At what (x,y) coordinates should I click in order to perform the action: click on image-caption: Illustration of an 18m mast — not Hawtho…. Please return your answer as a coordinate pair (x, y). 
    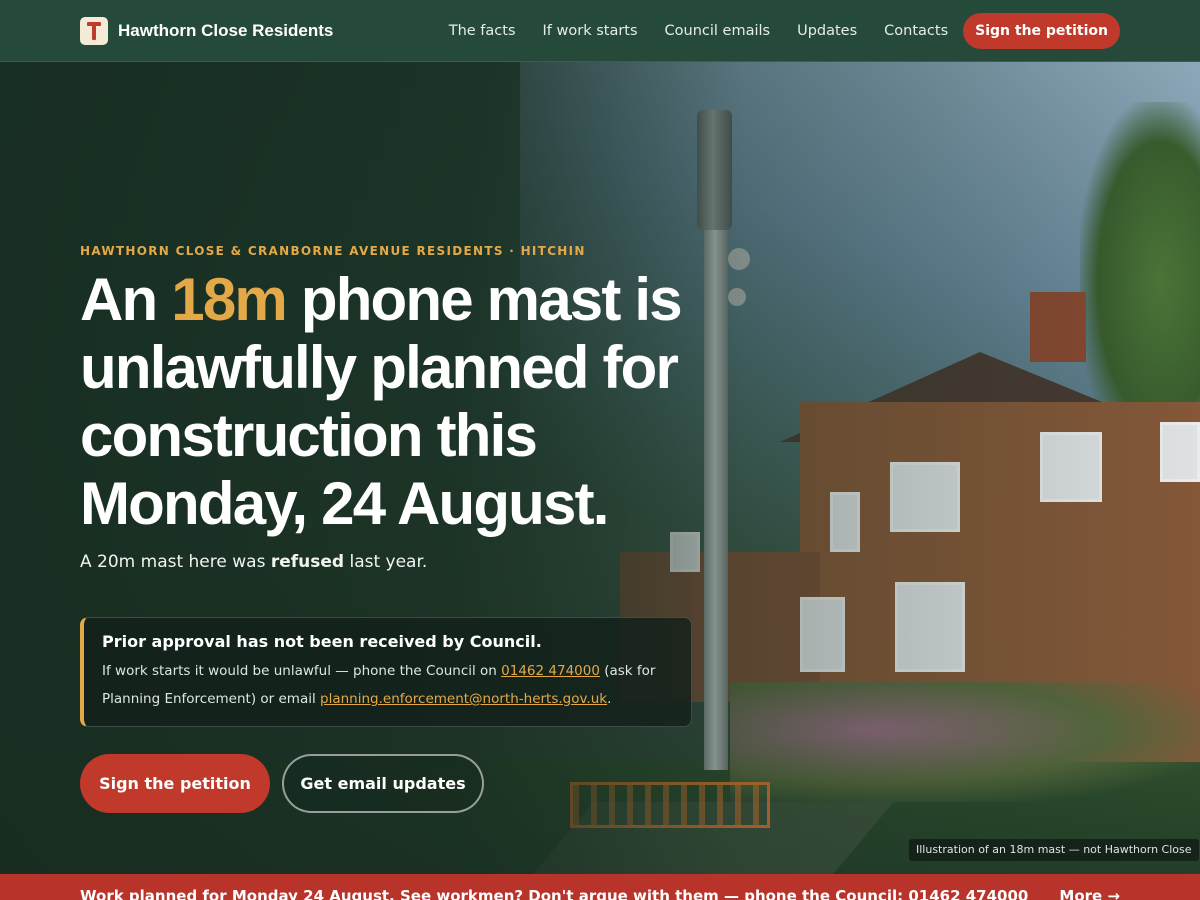
    Looking at the image, I should click on (1054, 850).